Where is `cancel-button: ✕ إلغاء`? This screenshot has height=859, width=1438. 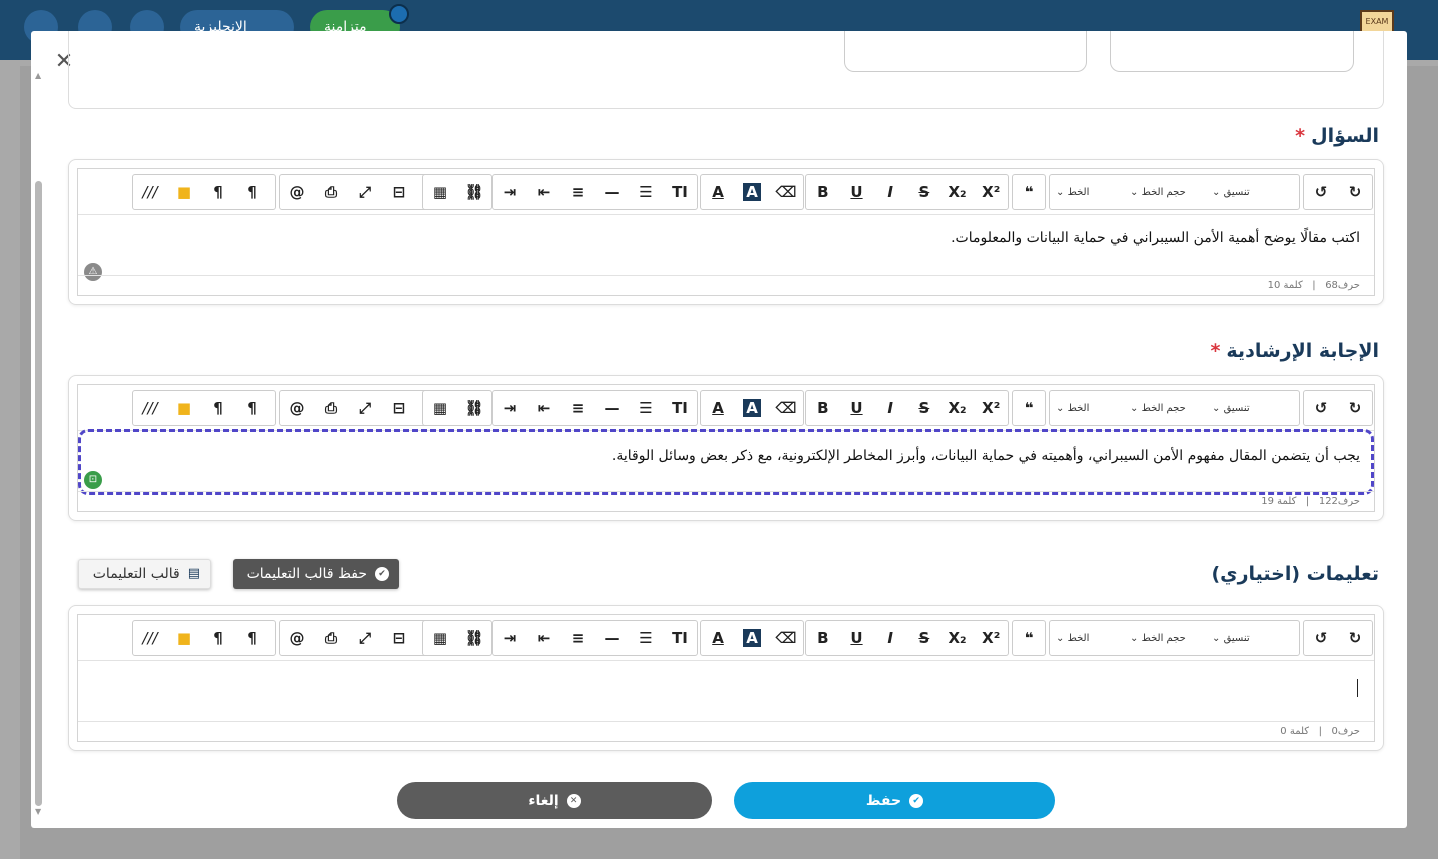
cancel-button: ✕ إلغاء is located at coordinates (554, 800).